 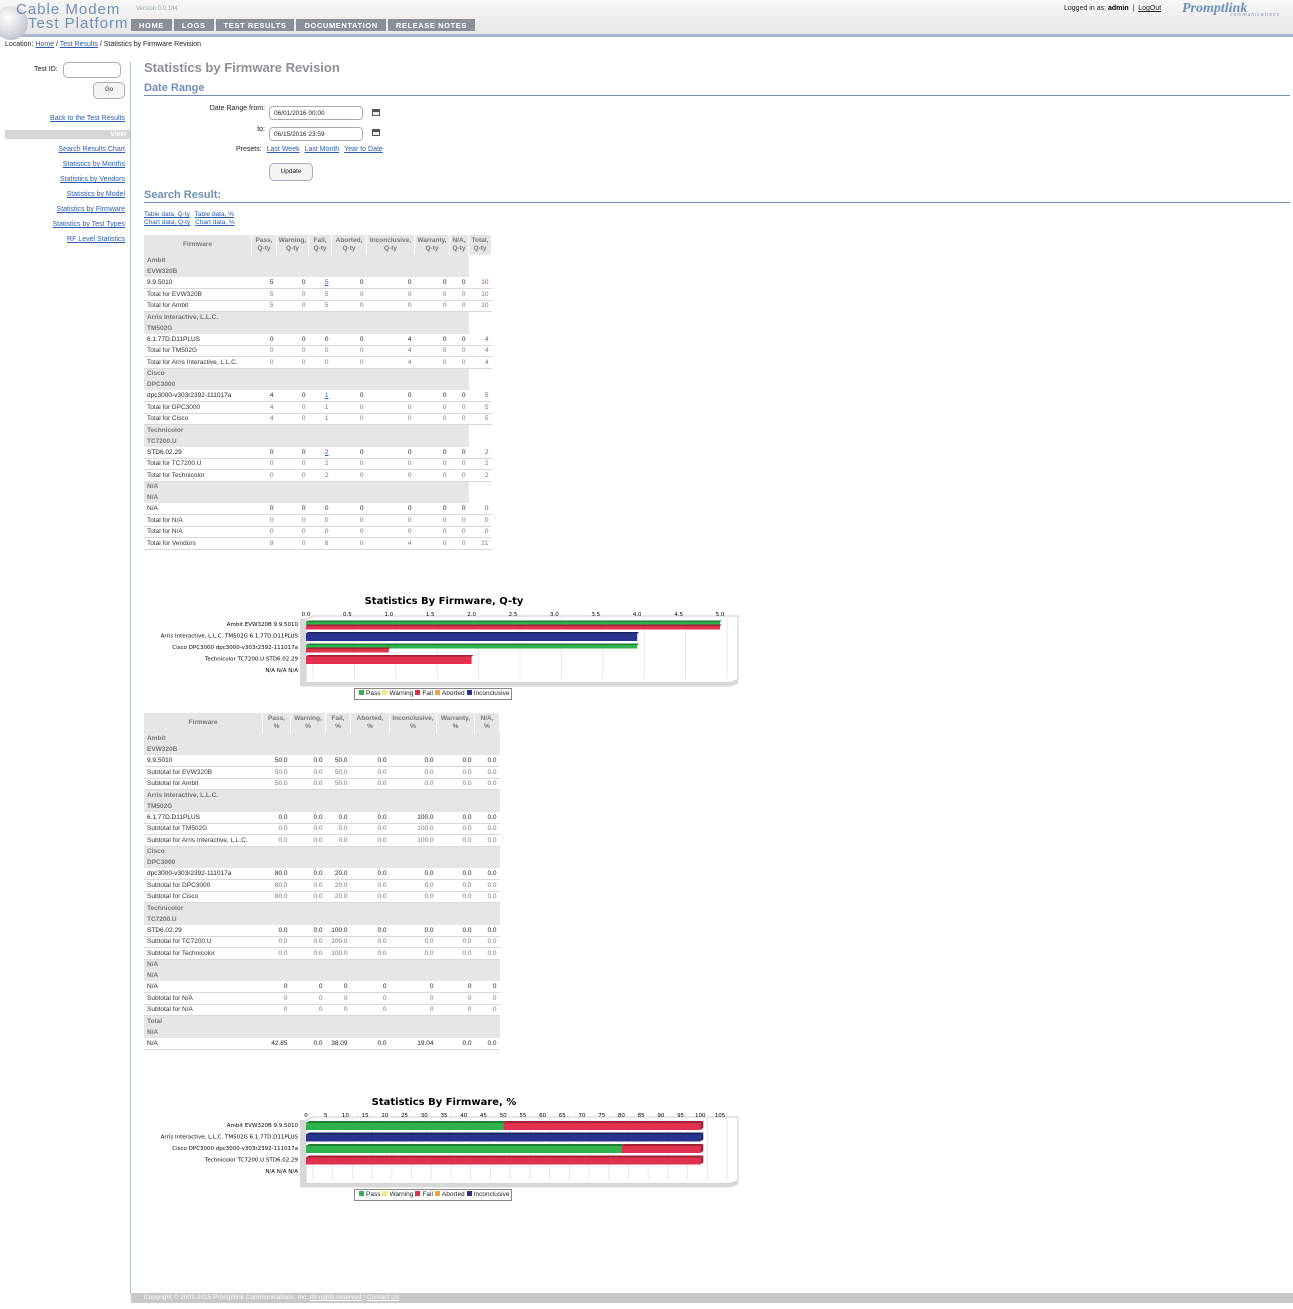 What do you see at coordinates (433, 694) in the screenshot?
I see `qty-chart-legend: Pass Warning Fail Aborted Inconclusive` at bounding box center [433, 694].